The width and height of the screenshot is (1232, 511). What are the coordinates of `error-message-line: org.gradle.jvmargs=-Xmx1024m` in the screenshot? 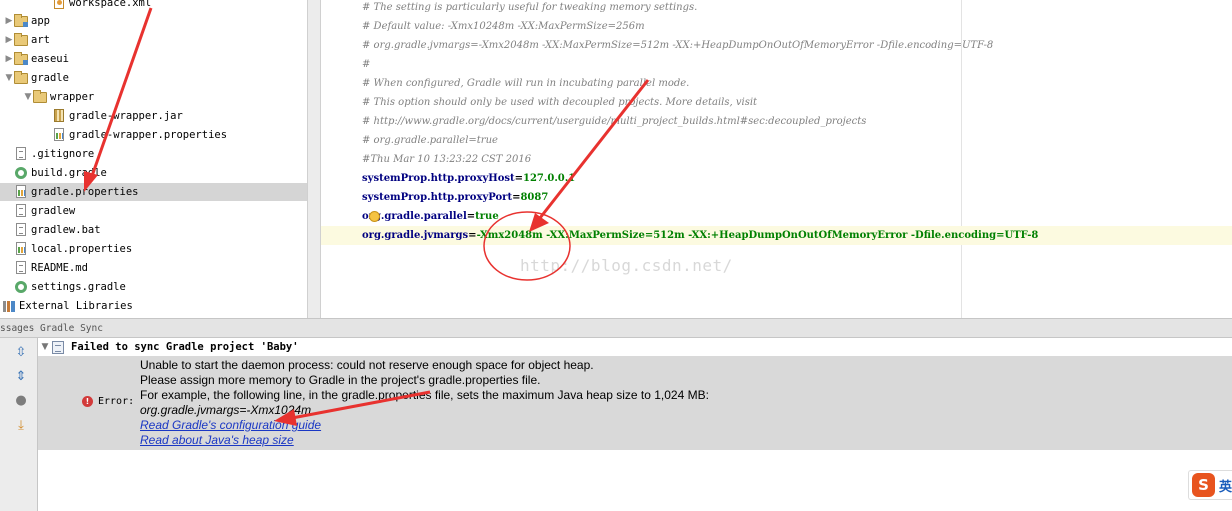 It's located at (226, 410).